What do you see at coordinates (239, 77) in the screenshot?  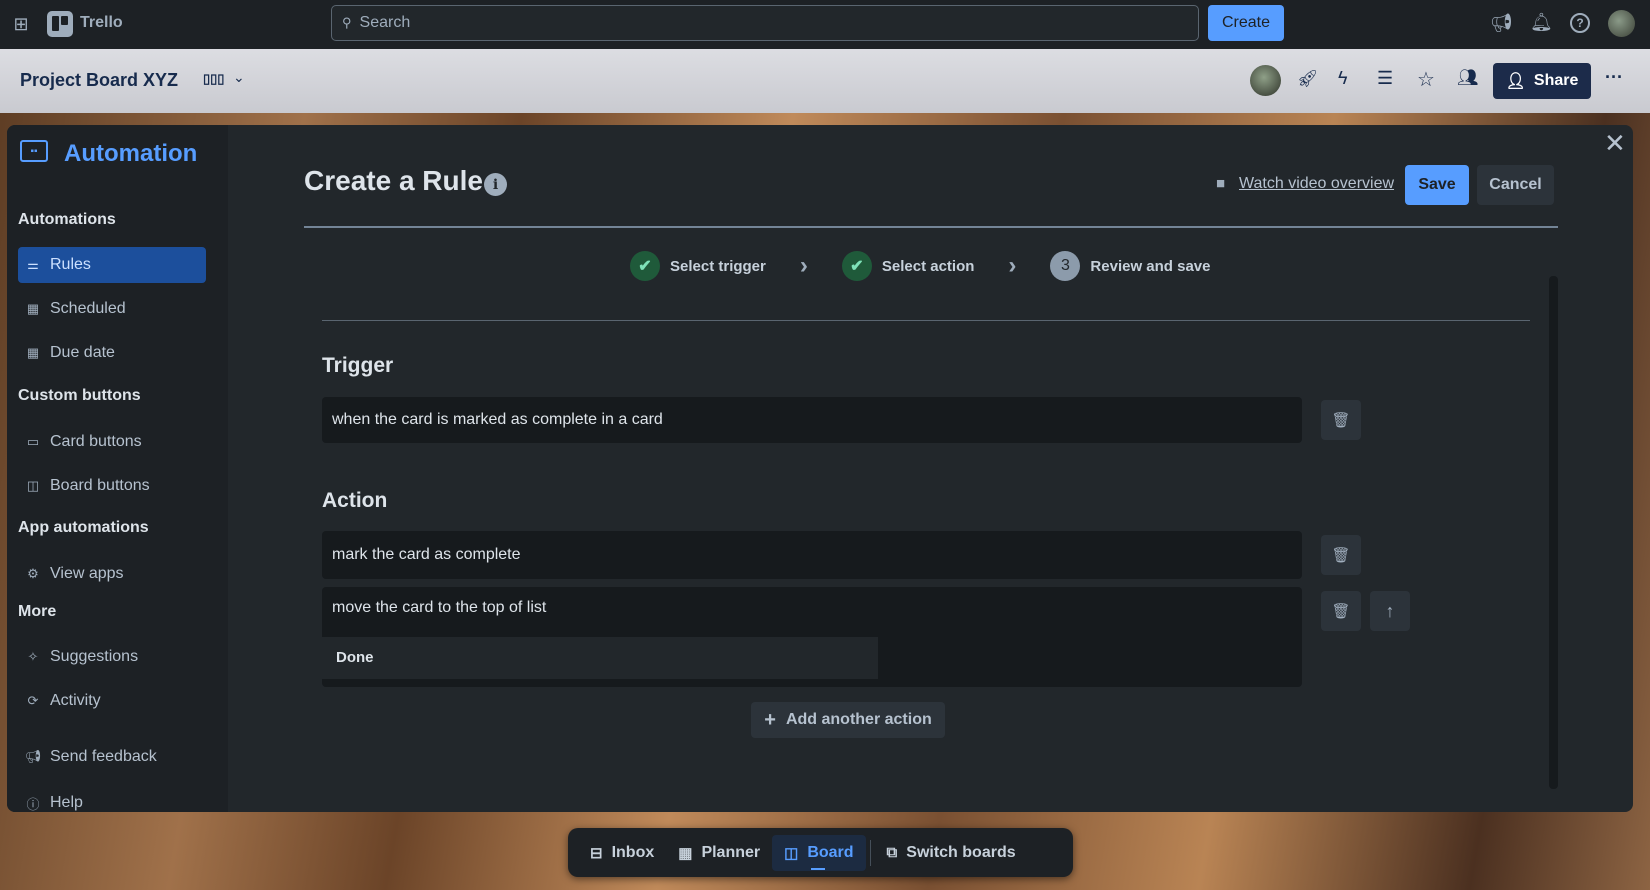 I see `chevron-down-icon: ⌄` at bounding box center [239, 77].